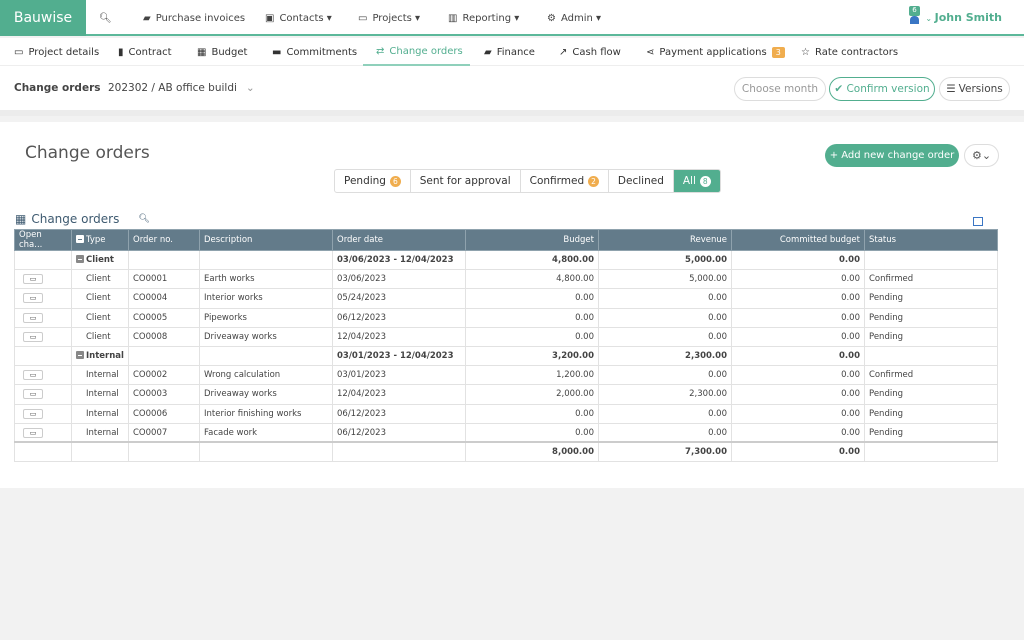  Describe the element at coordinates (665, 240) in the screenshot. I see `col-revenue: Revenue` at that location.